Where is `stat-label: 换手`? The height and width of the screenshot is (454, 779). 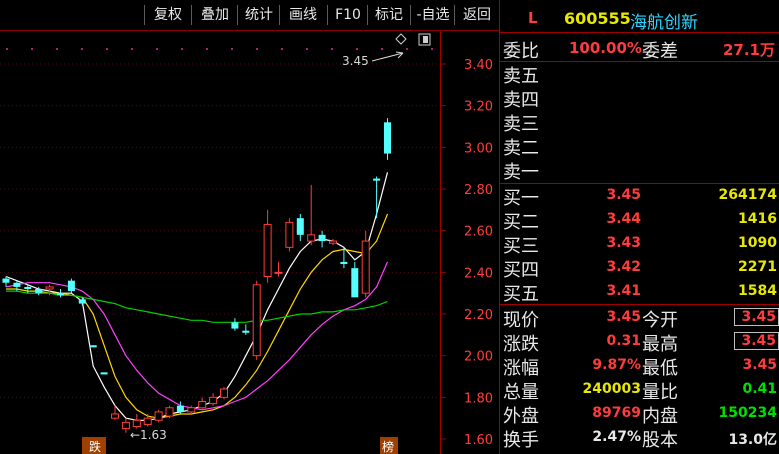
stat-label: 换手 is located at coordinates (521, 440).